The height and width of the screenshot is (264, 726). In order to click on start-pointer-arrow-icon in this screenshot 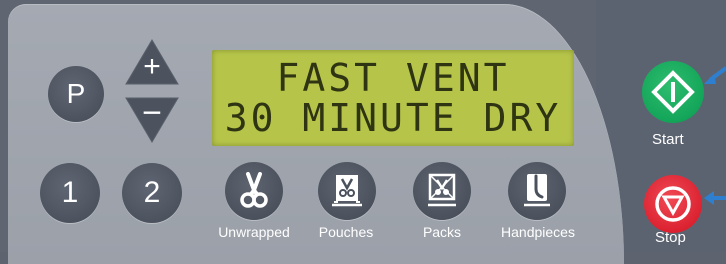, I will do `click(715, 75)`.